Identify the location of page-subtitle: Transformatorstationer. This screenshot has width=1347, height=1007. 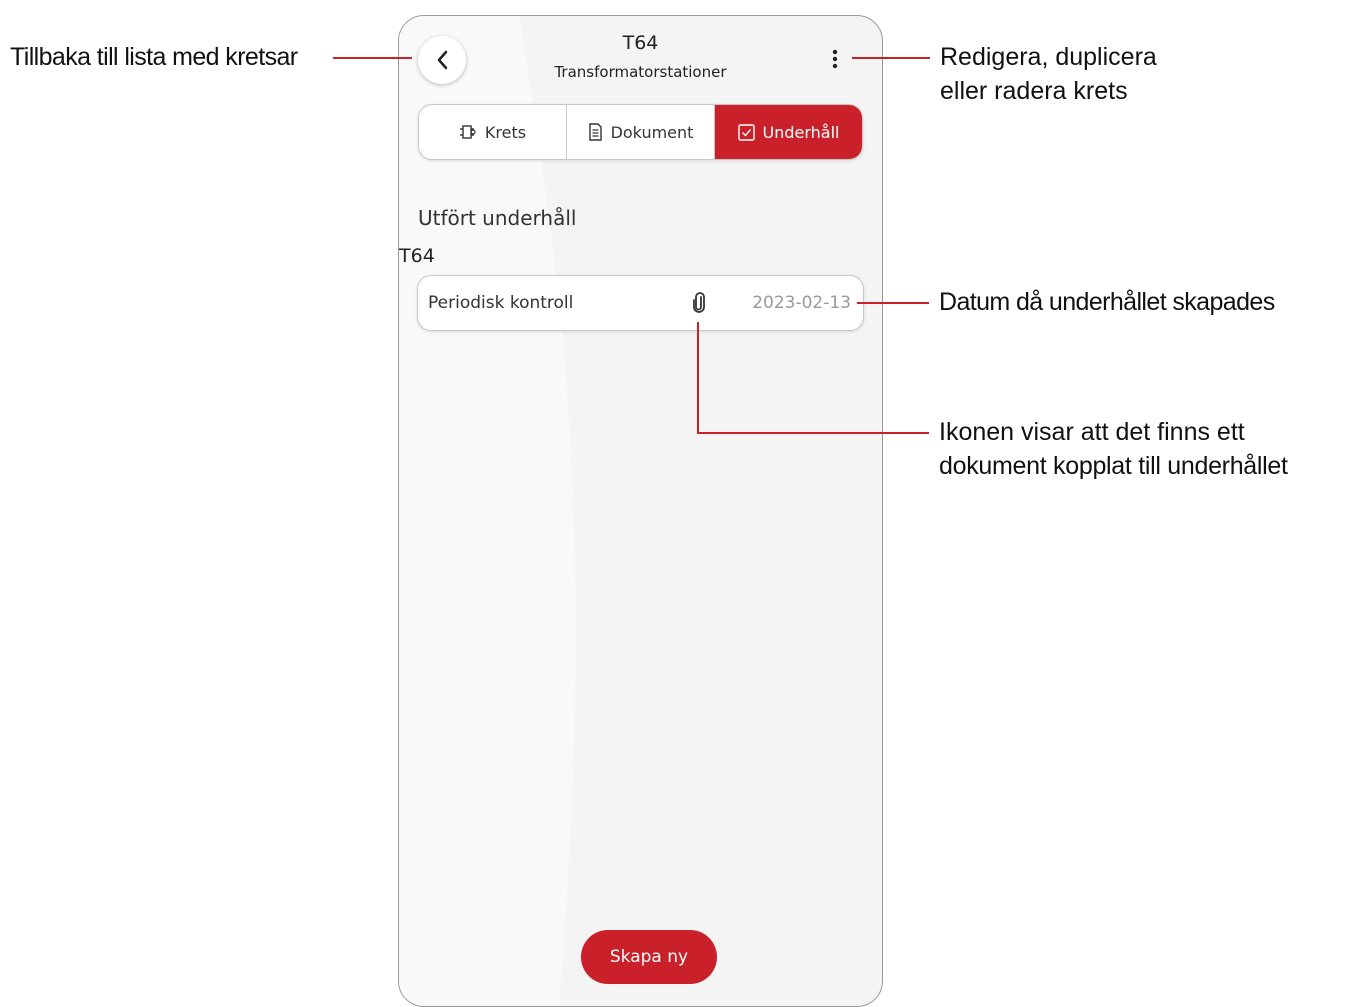
(640, 72).